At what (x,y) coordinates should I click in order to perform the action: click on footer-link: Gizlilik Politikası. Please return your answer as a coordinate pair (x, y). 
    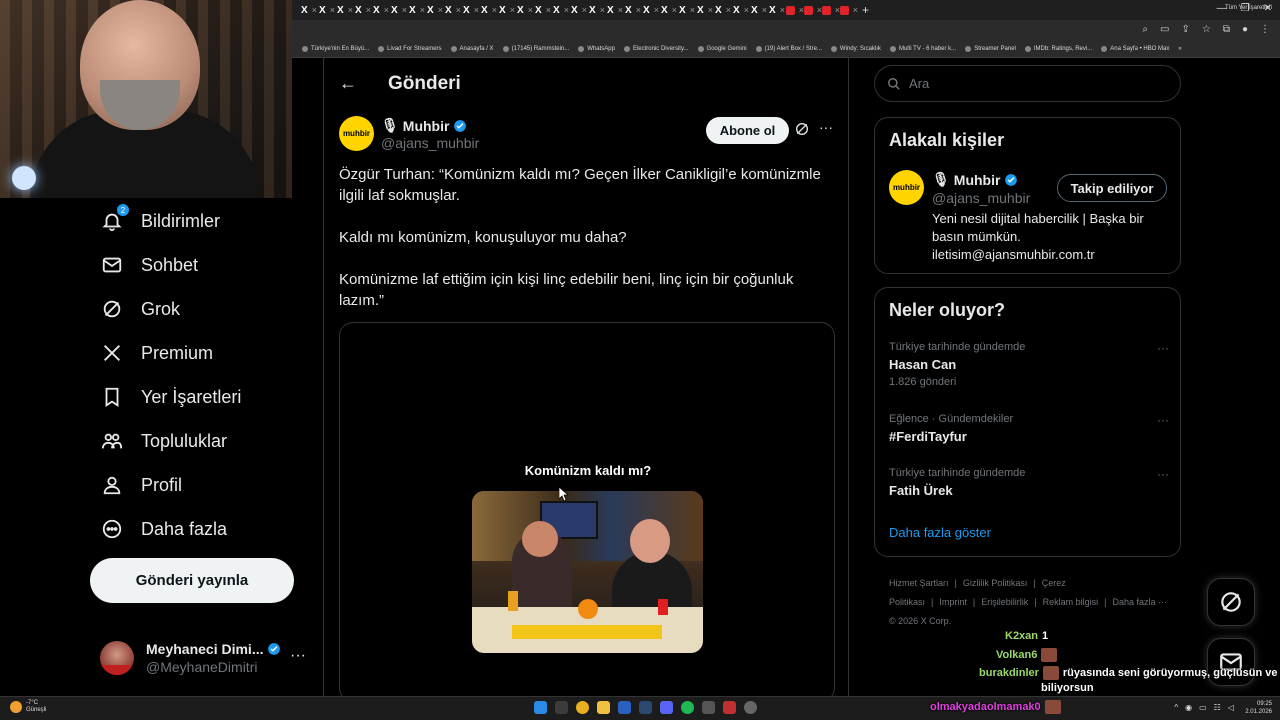
    Looking at the image, I should click on (995, 583).